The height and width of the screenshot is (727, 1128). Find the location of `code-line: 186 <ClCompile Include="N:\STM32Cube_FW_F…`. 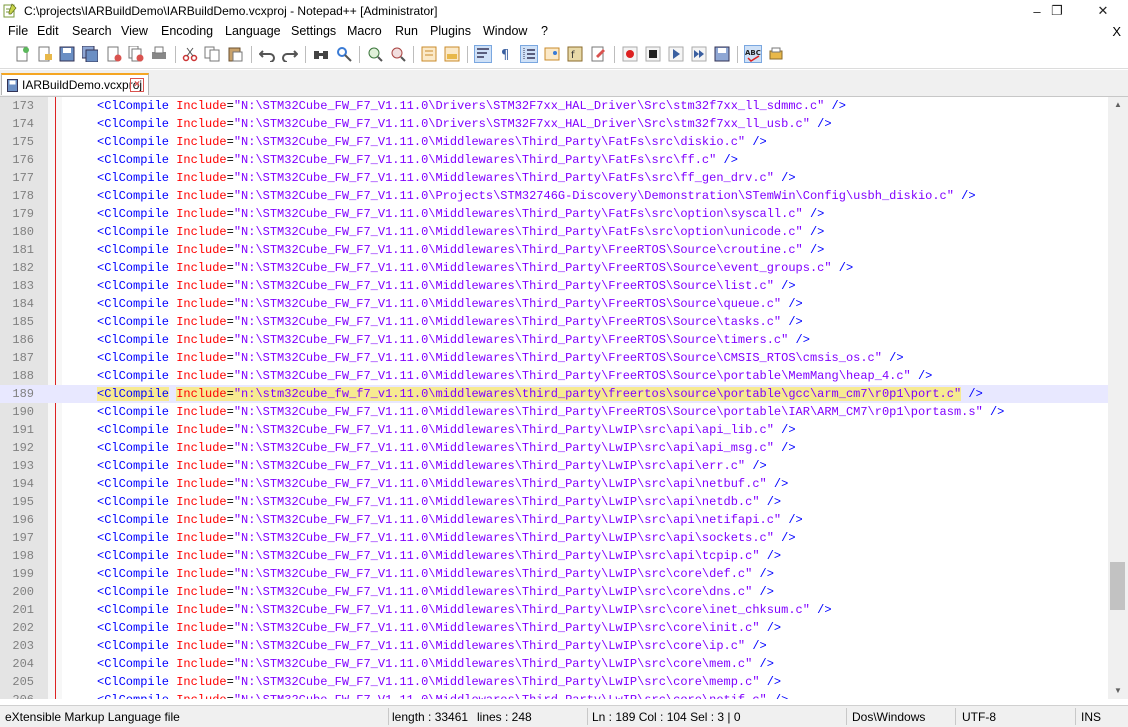

code-line: 186 <ClCompile Include="N:\STM32Cube_FW_F… is located at coordinates (554, 340).